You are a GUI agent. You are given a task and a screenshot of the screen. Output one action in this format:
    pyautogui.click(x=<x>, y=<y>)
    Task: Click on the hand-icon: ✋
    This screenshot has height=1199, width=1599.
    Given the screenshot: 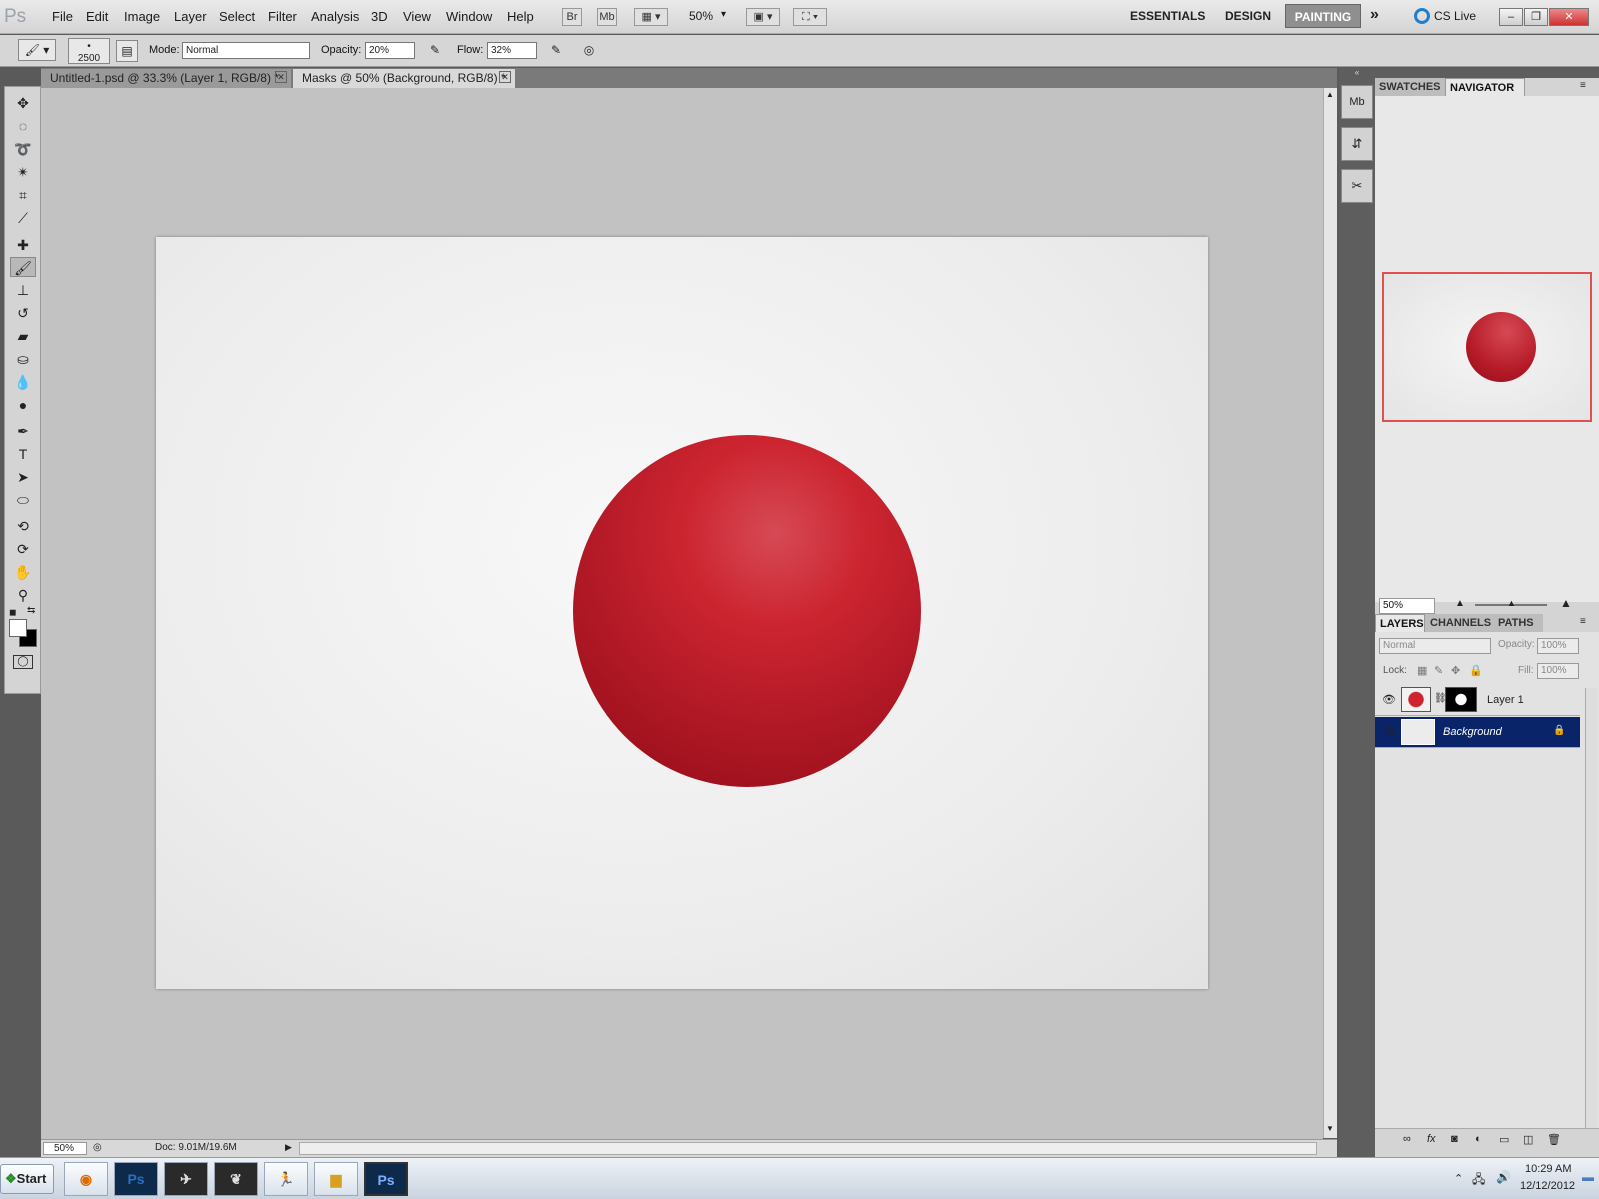 What is the action you would take?
    pyautogui.click(x=23, y=572)
    